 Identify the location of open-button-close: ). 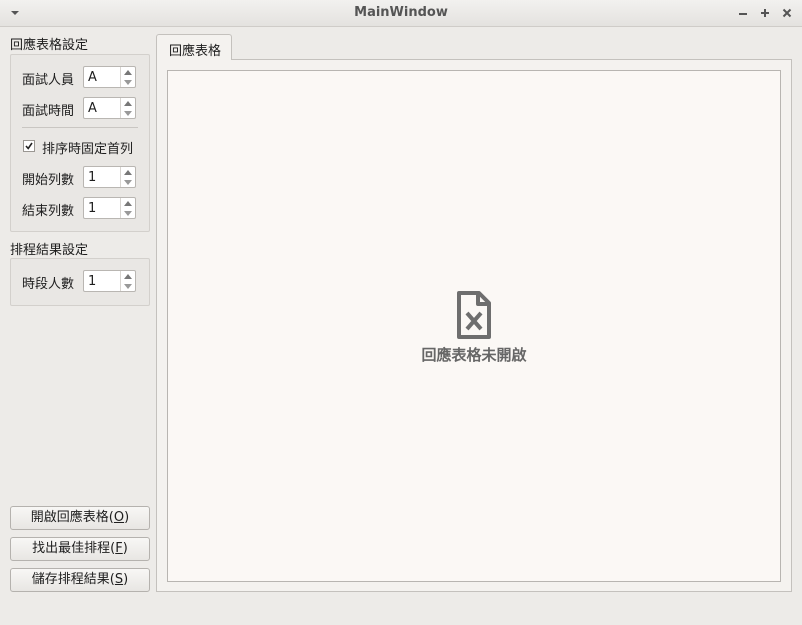
(127, 517).